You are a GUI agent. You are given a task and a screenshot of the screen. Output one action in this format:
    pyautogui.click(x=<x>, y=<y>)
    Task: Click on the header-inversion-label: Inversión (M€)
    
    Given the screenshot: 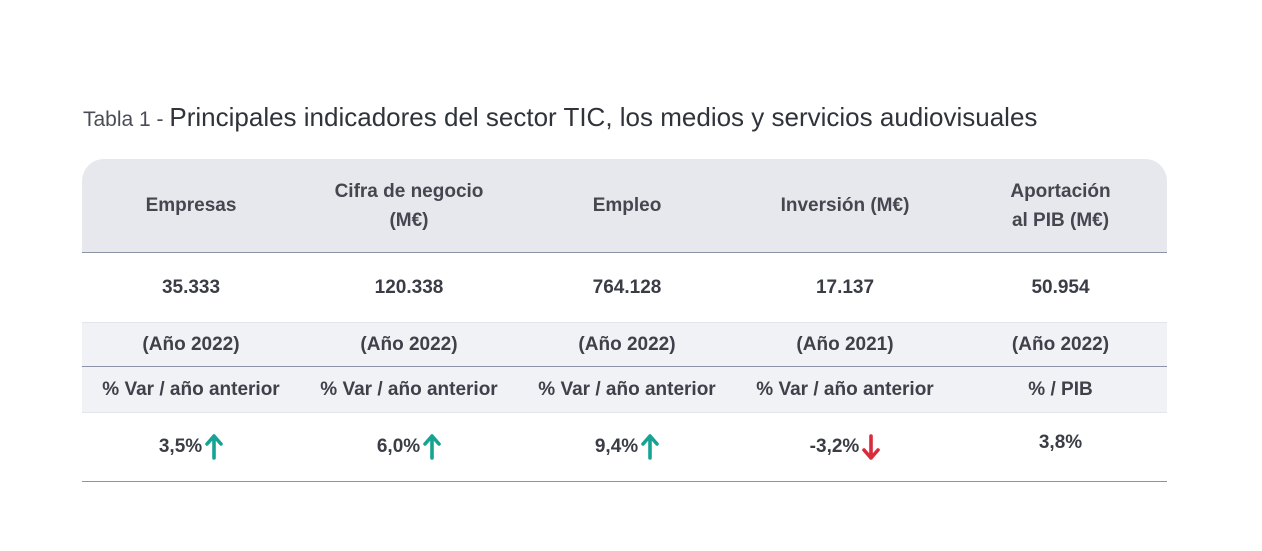 What is the action you would take?
    pyautogui.click(x=845, y=205)
    